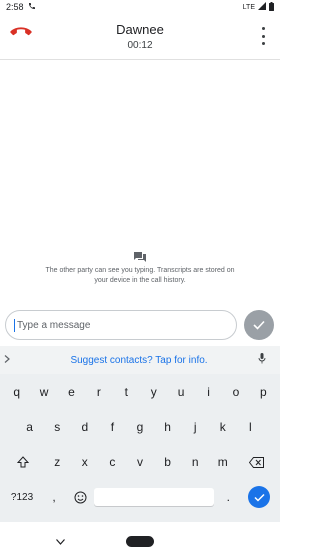  Describe the element at coordinates (30, 427) in the screenshot. I see `key-a: a` at that location.